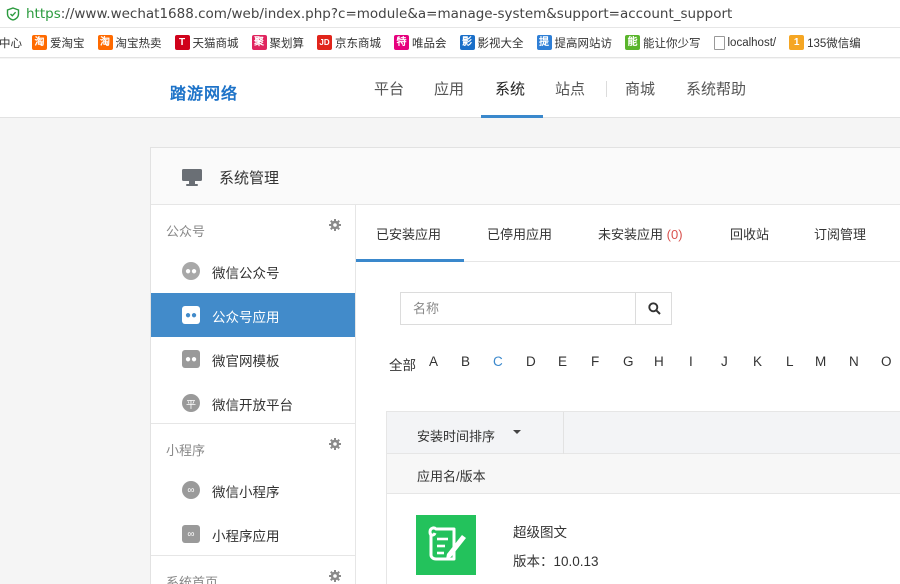 The height and width of the screenshot is (584, 900). I want to click on app-version: 版本：10.0.13, so click(556, 561).